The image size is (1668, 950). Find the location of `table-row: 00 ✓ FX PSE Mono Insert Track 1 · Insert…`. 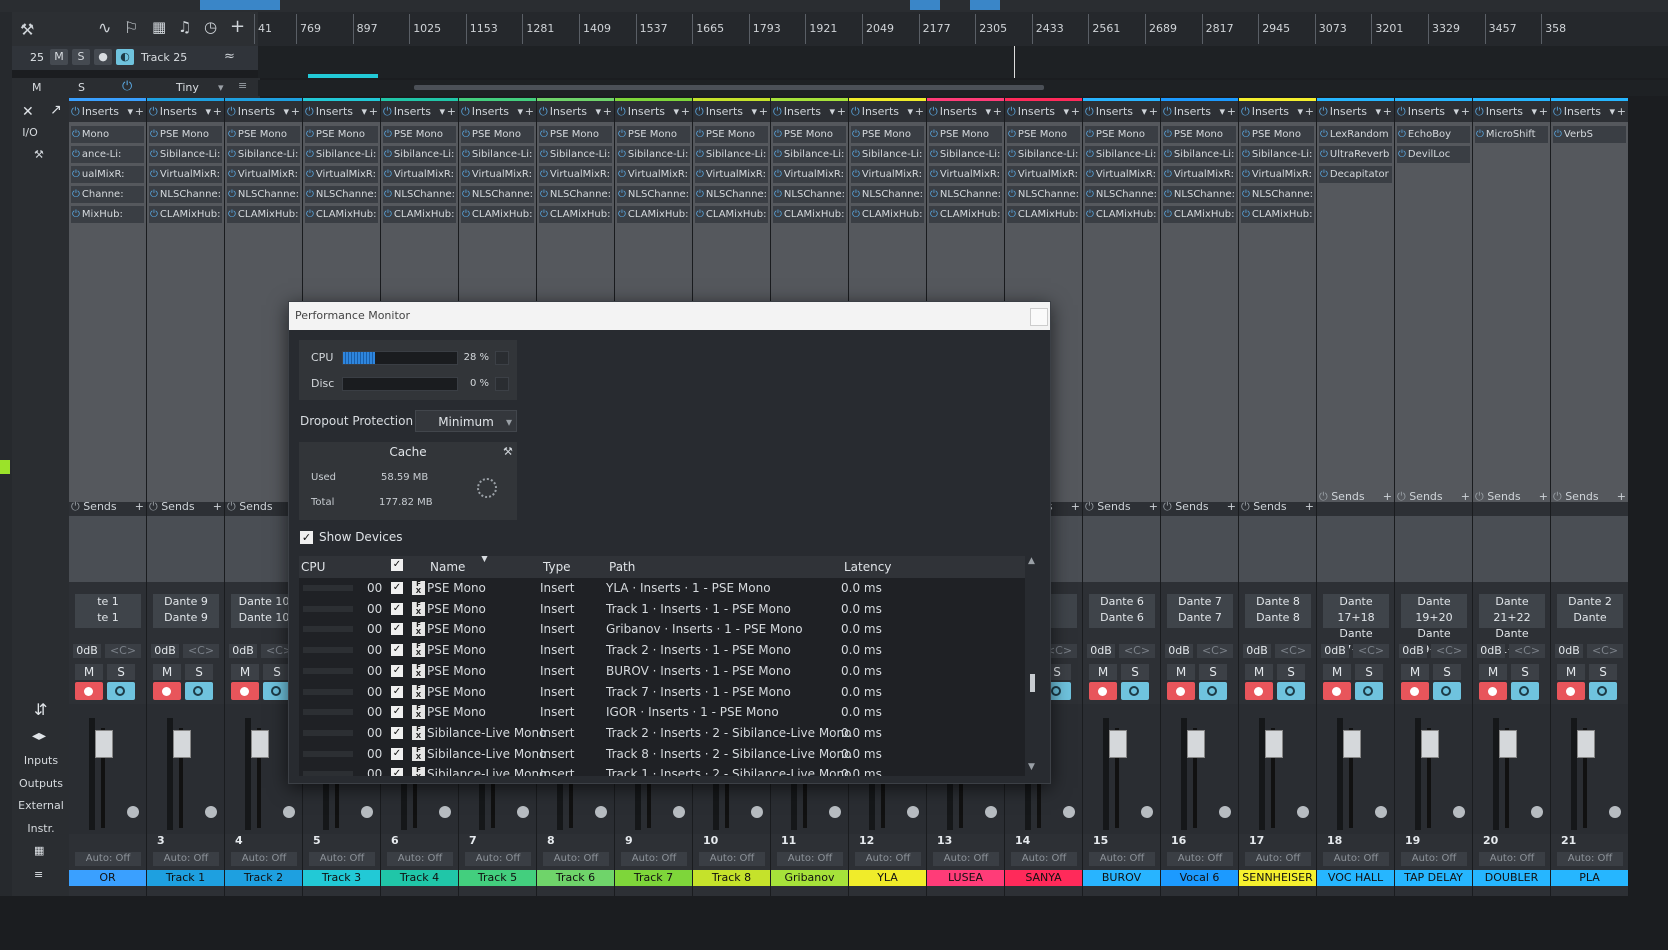

table-row: 00 ✓ FX PSE Mono Insert Track 1 · Insert… is located at coordinates (662, 610).